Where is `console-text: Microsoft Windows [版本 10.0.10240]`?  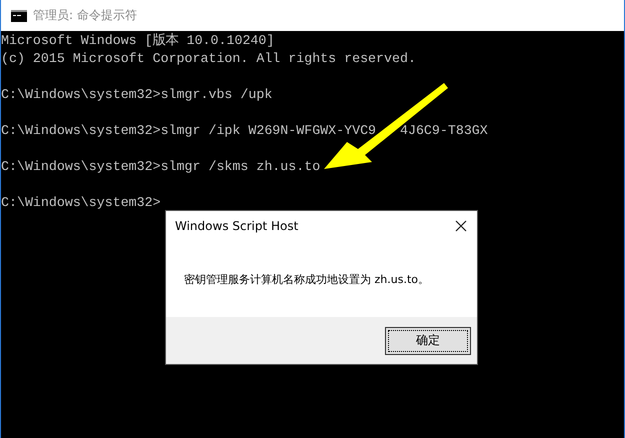
console-text: Microsoft Windows [版本 10.0.10240] is located at coordinates (137, 41).